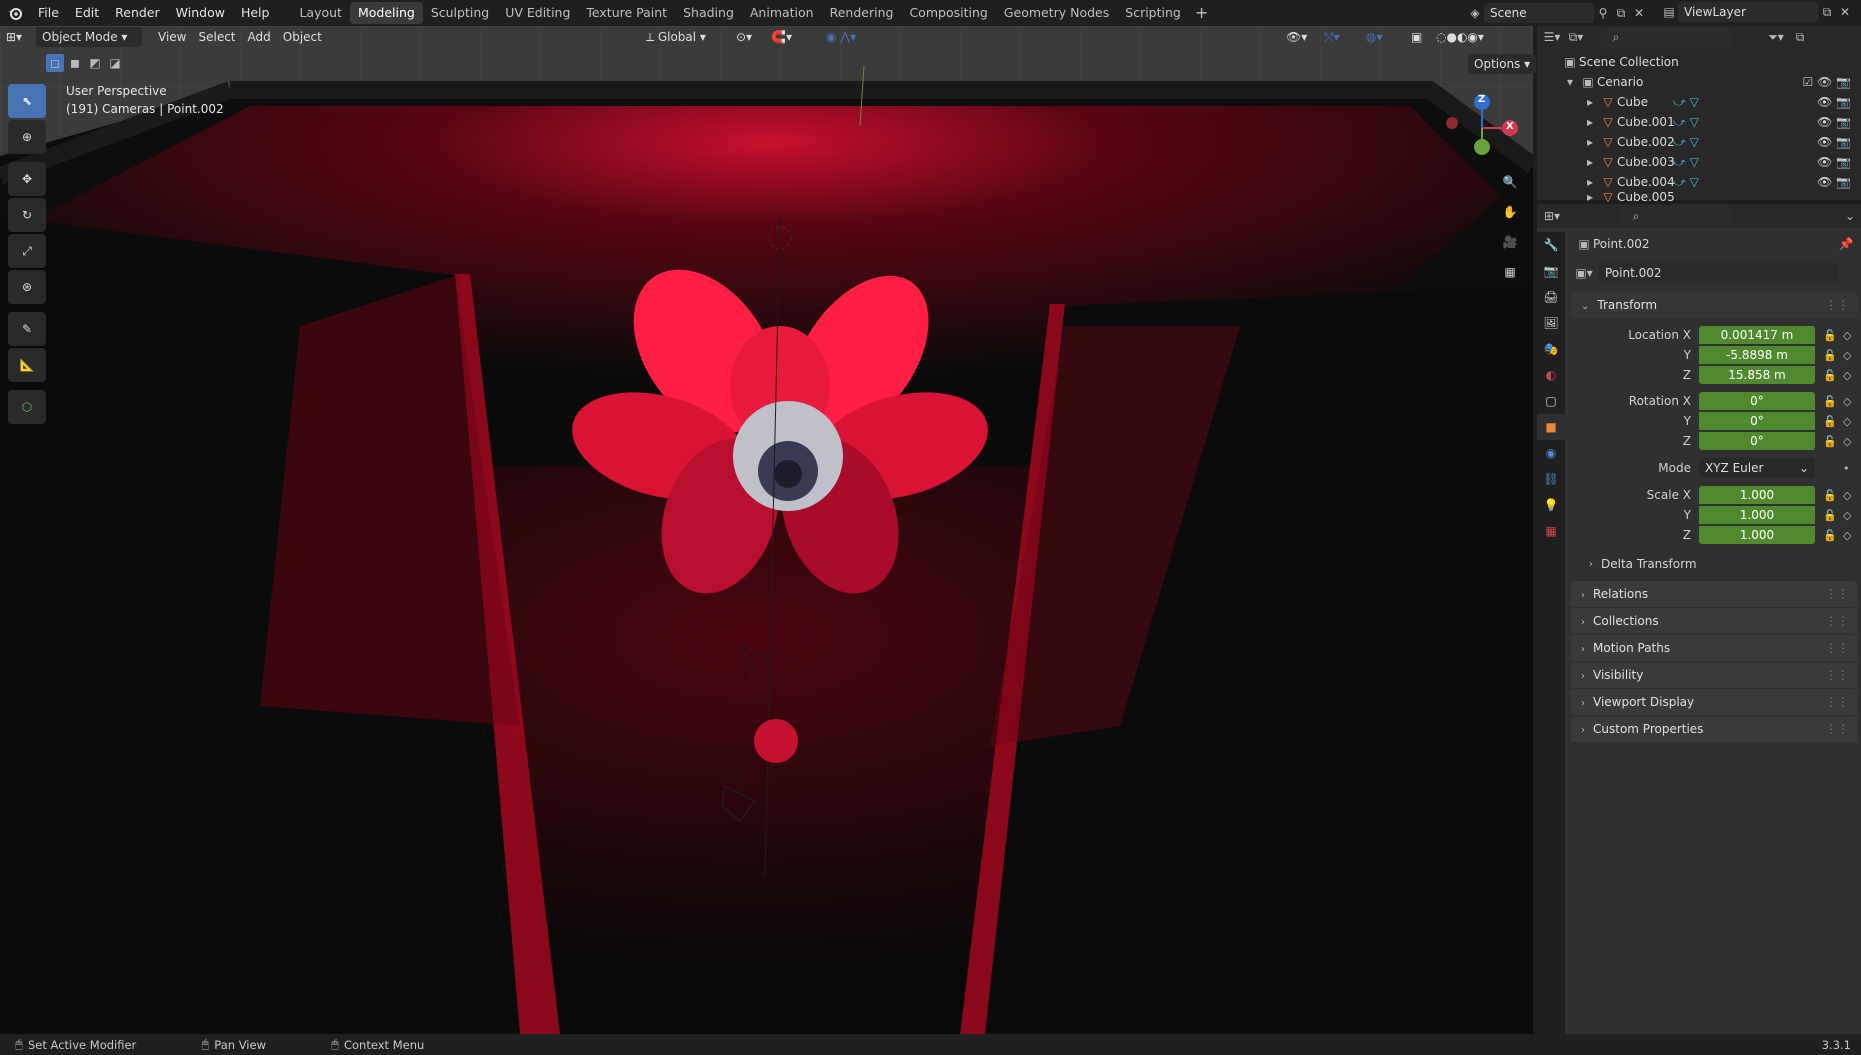 The image size is (1861, 1055). Describe the element at coordinates (1699, 182) in the screenshot. I see `outliner-row-cube-004: ▸ ▽ Cube.004 ⤻ ▽ 👁 📷` at that location.